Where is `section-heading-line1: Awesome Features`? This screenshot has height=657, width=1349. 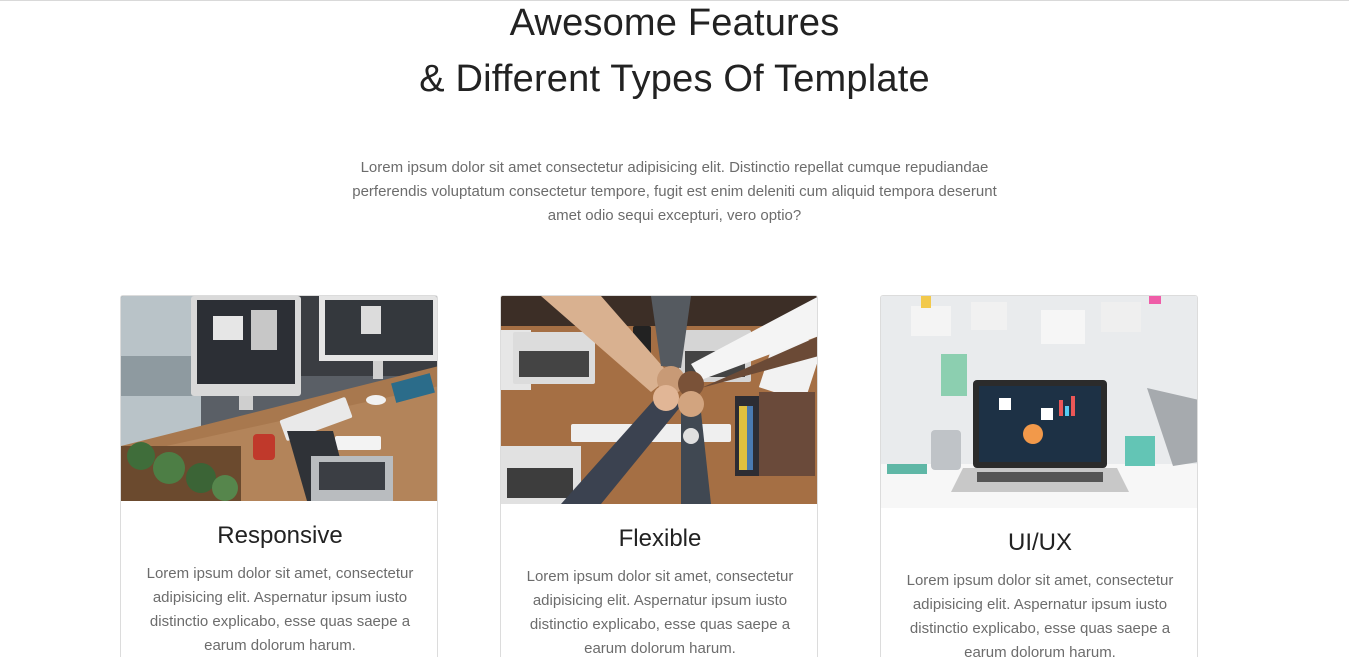 section-heading-line1: Awesome Features is located at coordinates (674, 23).